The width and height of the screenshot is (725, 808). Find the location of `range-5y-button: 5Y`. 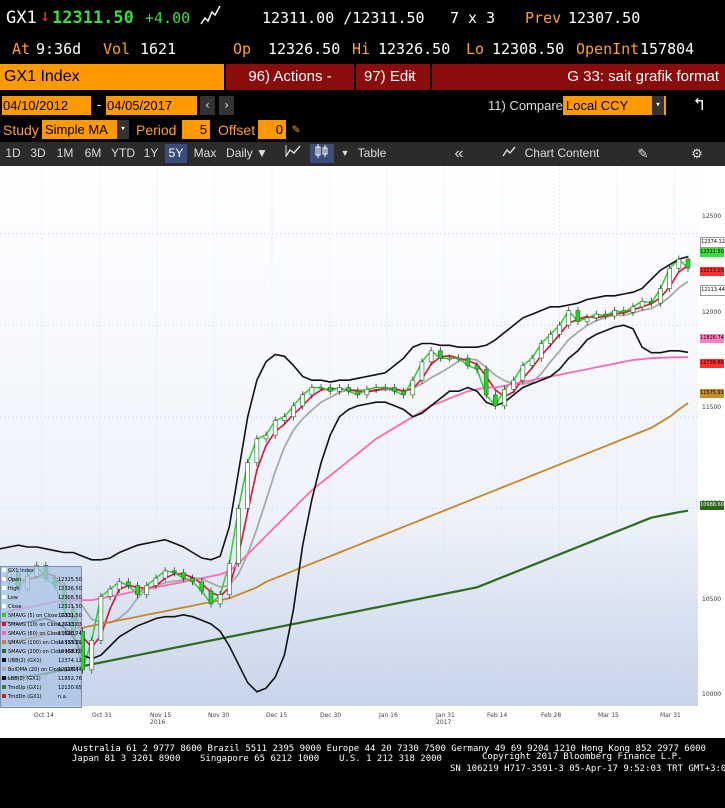

range-5y-button: 5Y is located at coordinates (176, 153).